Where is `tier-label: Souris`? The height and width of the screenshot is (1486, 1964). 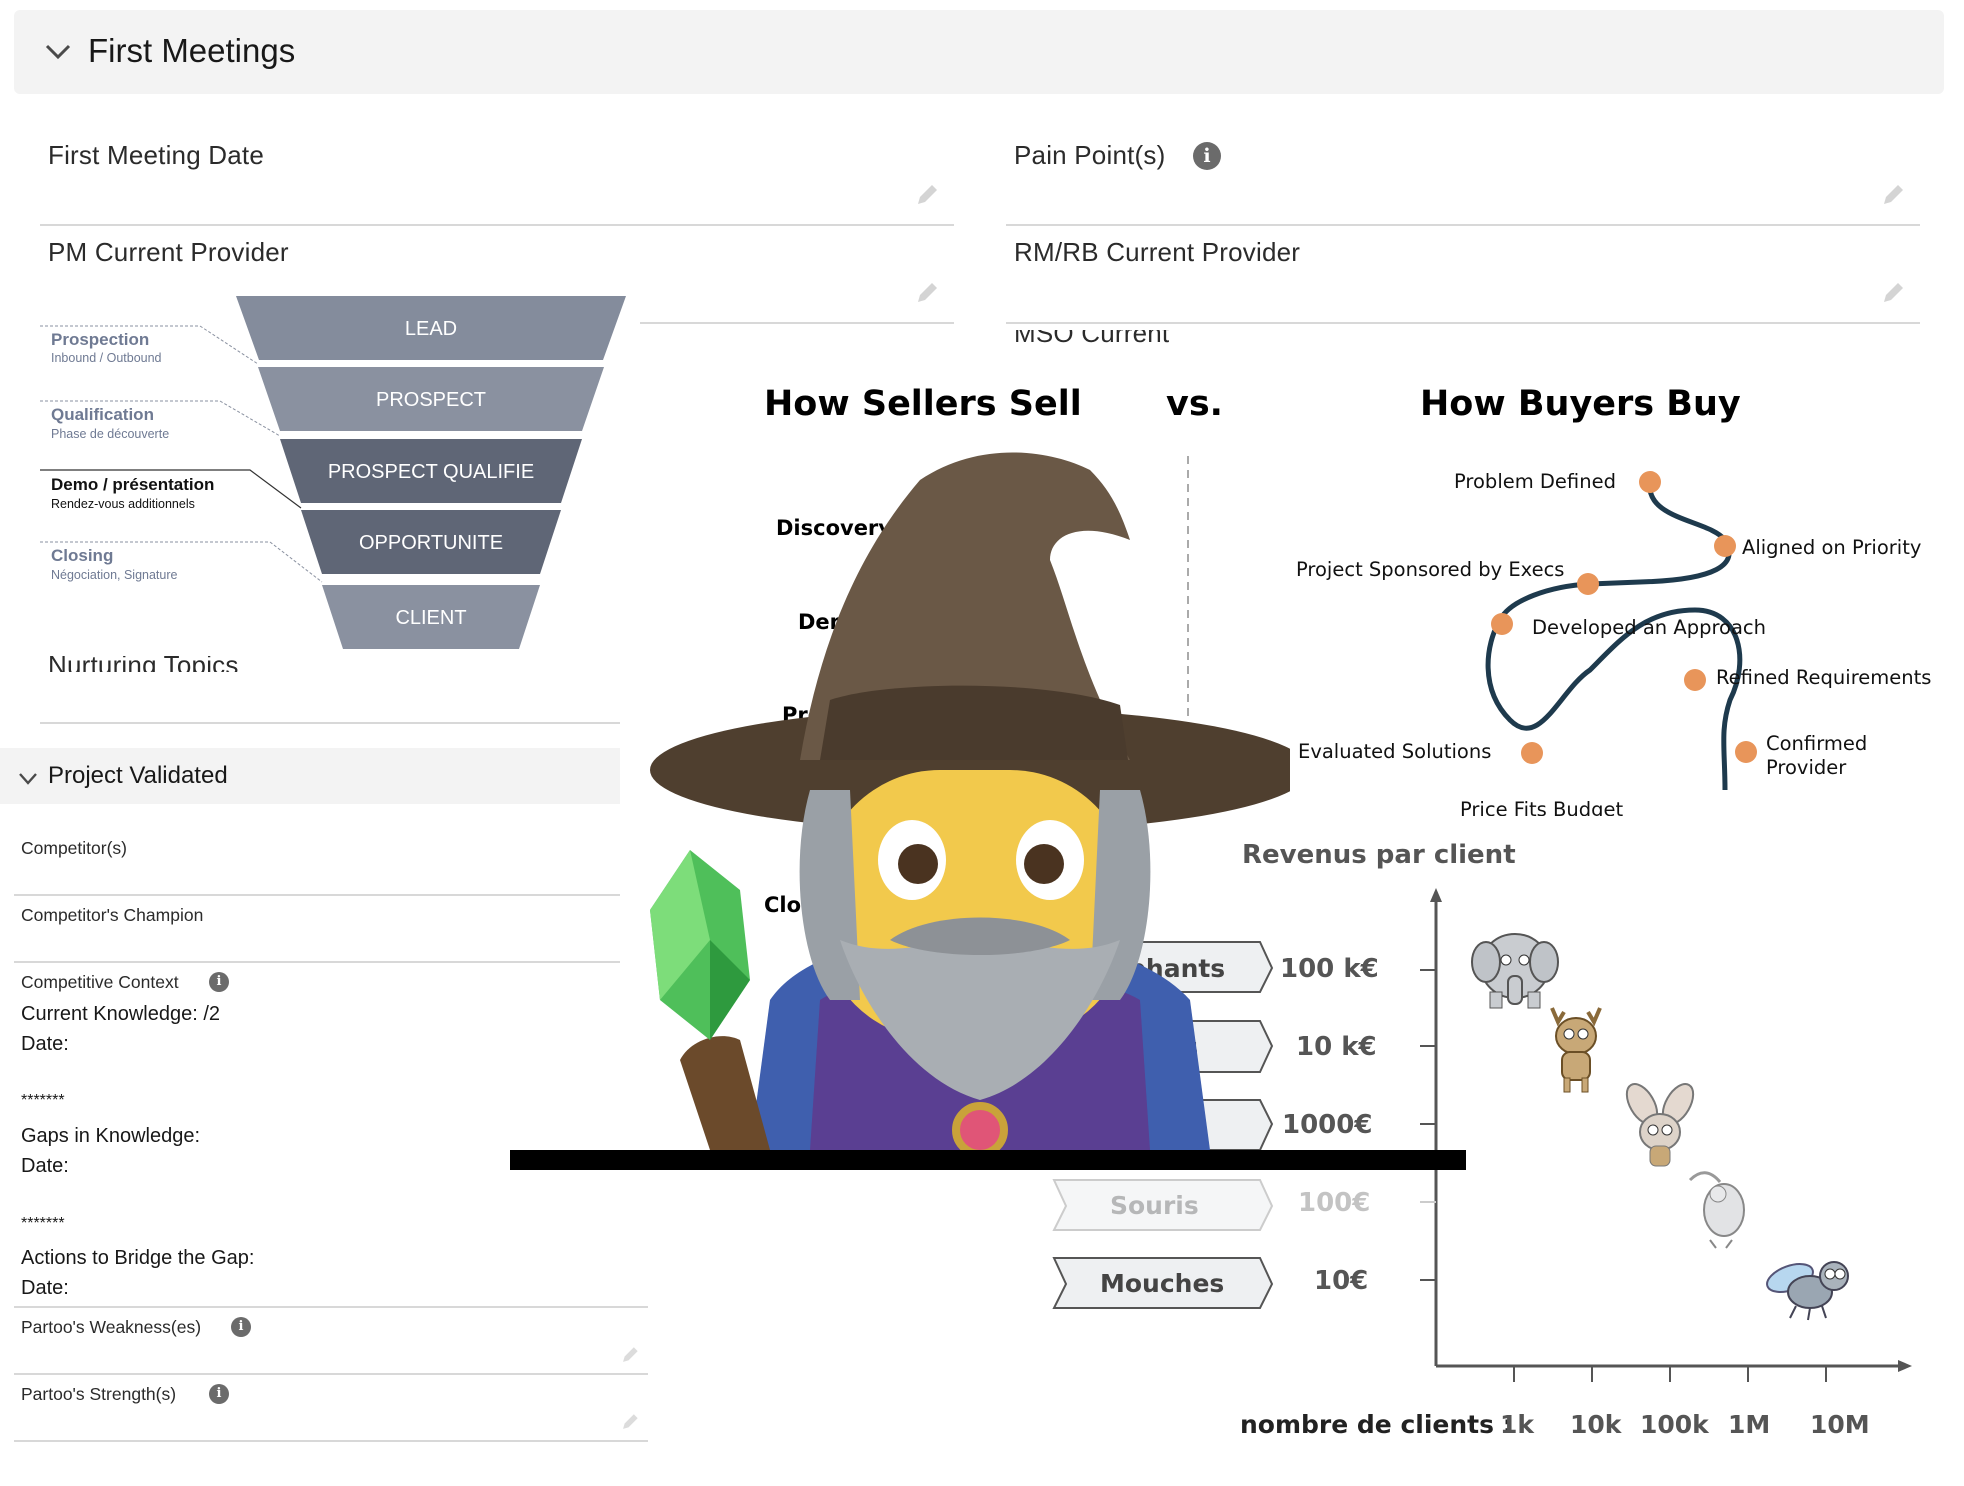 tier-label: Souris is located at coordinates (1154, 1205).